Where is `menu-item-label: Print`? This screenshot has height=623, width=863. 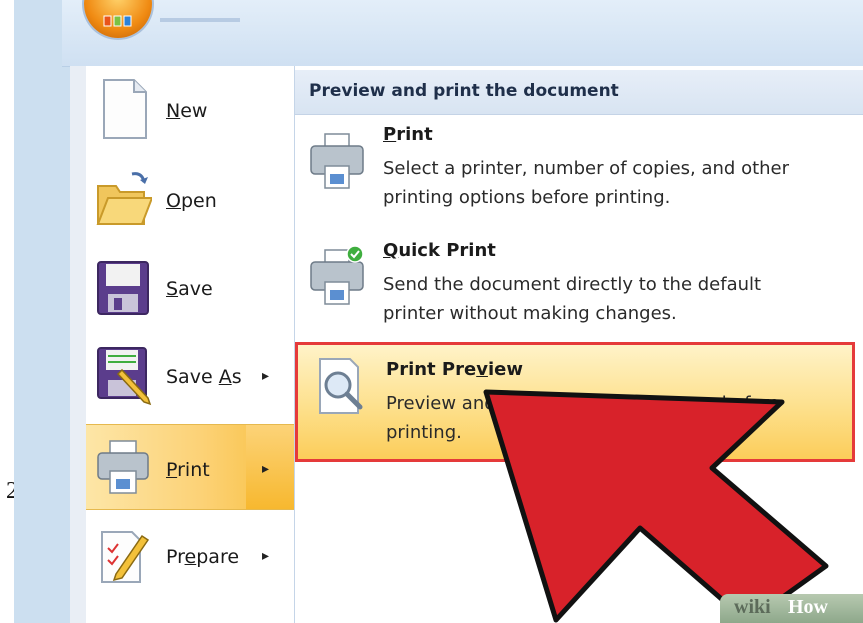 menu-item-label: Print is located at coordinates (188, 470).